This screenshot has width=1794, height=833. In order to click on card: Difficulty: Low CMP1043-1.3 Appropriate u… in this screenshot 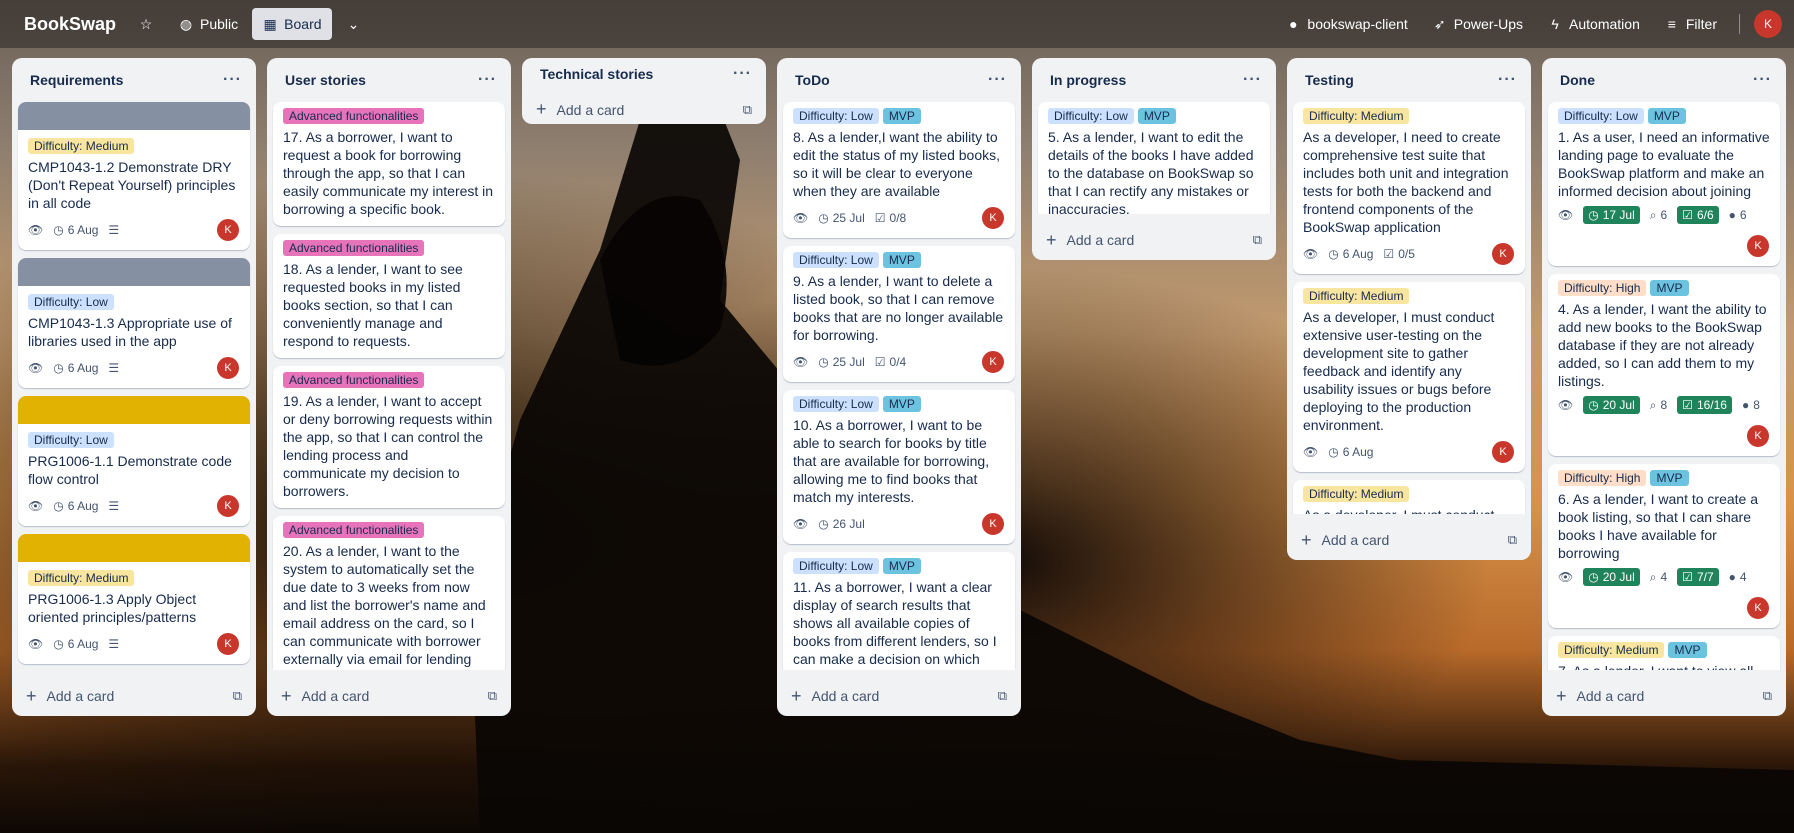, I will do `click(134, 323)`.